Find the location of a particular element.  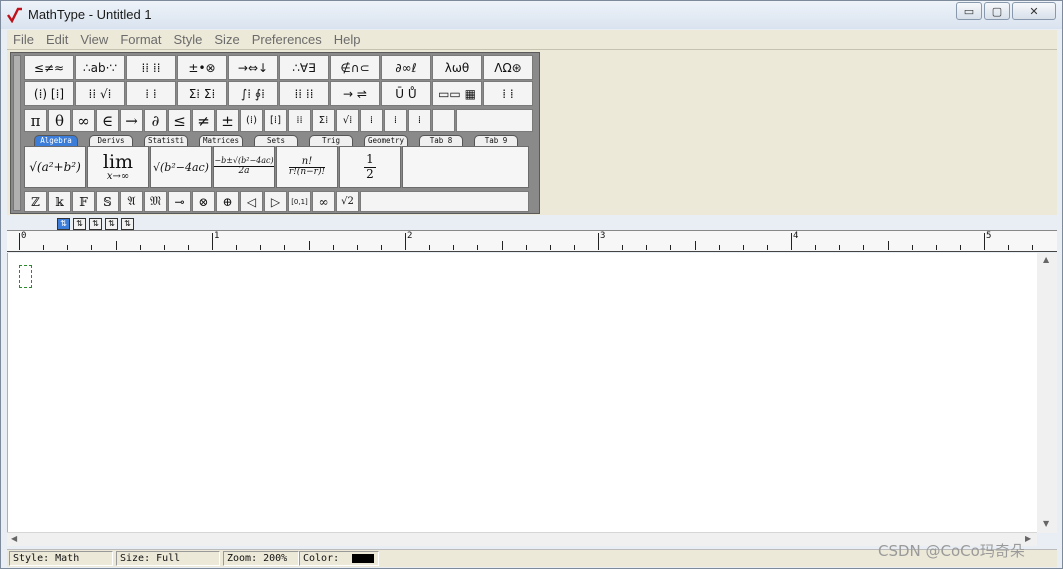

scroll-down-icon: ▼ is located at coordinates (1046, 523).